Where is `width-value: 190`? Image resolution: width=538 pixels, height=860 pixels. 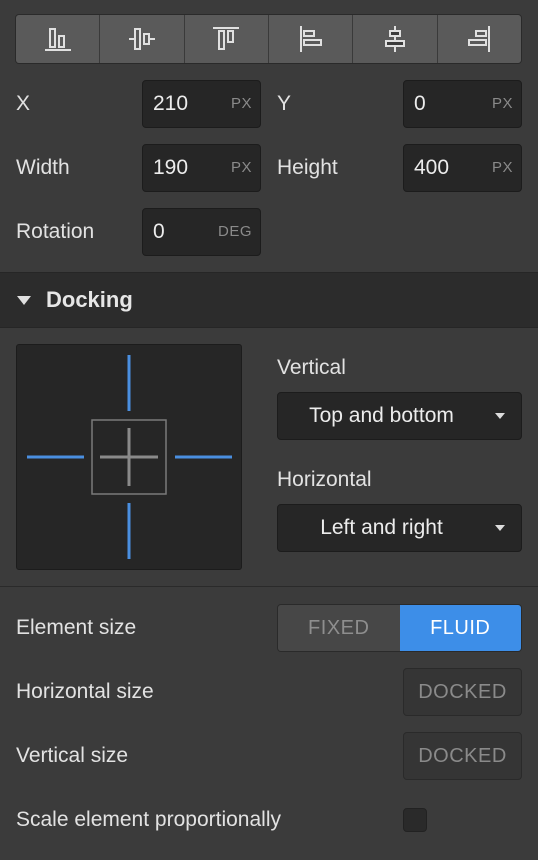
width-value: 190 is located at coordinates (171, 167).